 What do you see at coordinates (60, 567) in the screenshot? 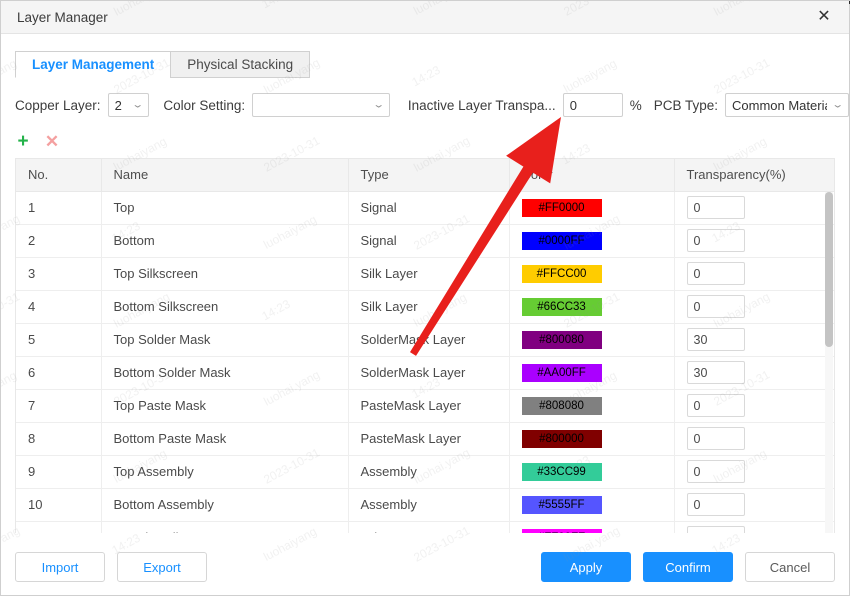
I see `import-button: Import` at bounding box center [60, 567].